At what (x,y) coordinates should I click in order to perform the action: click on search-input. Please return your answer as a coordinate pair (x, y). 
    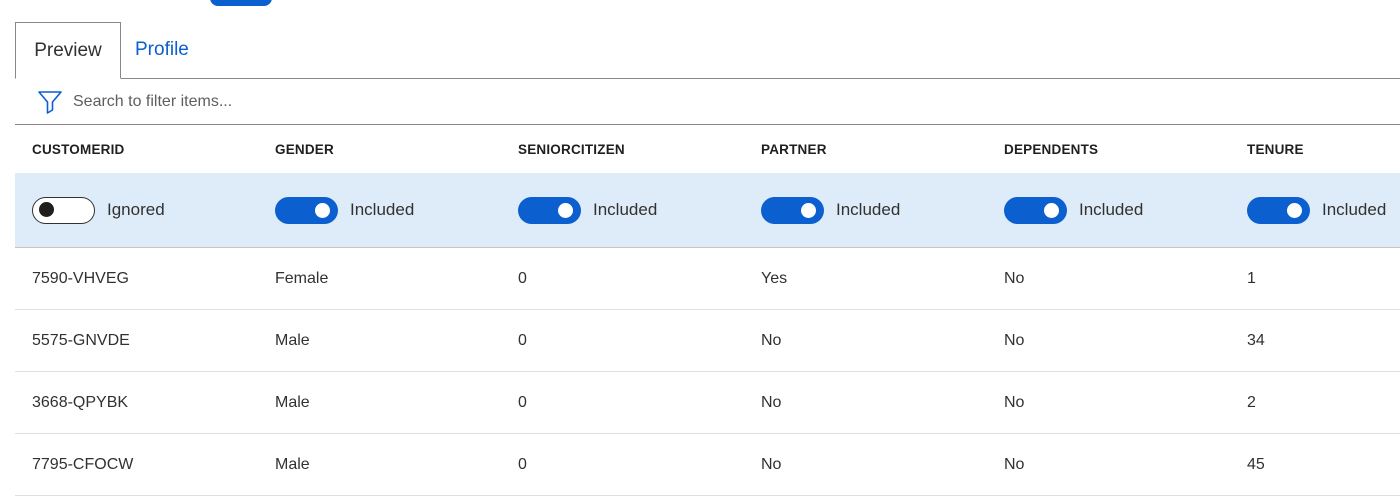
    Looking at the image, I should click on (373, 102).